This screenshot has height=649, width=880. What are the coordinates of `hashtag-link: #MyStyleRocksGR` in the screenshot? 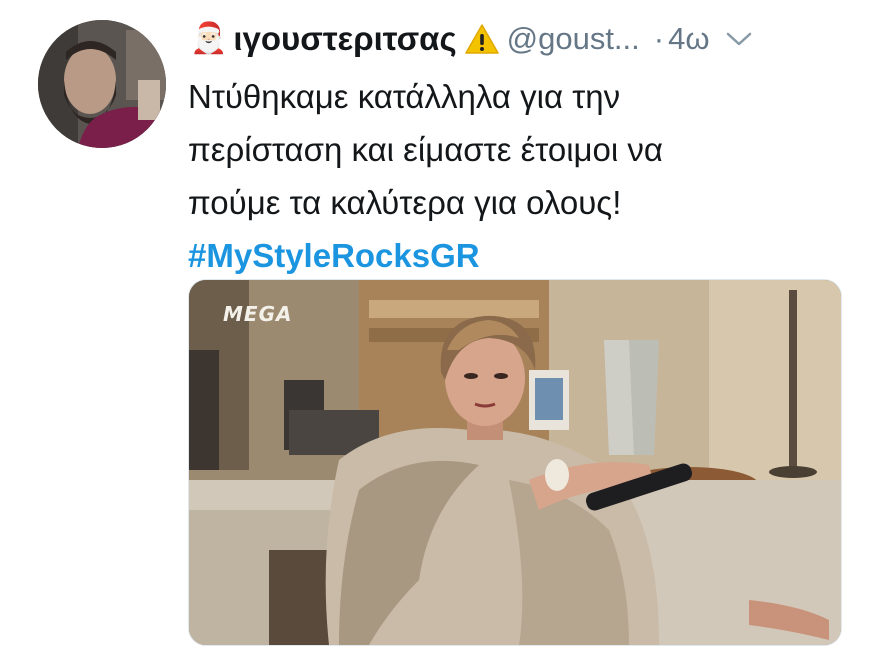 It's located at (518, 255).